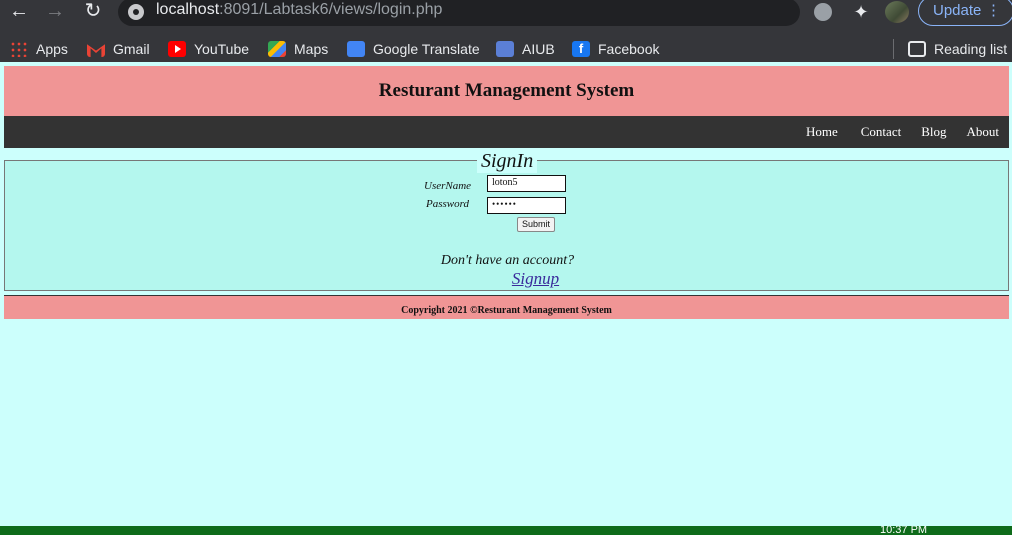 Image resolution: width=1012 pixels, height=535 pixels. What do you see at coordinates (525, 49) in the screenshot?
I see `bookmark-aiub: AIUB` at bounding box center [525, 49].